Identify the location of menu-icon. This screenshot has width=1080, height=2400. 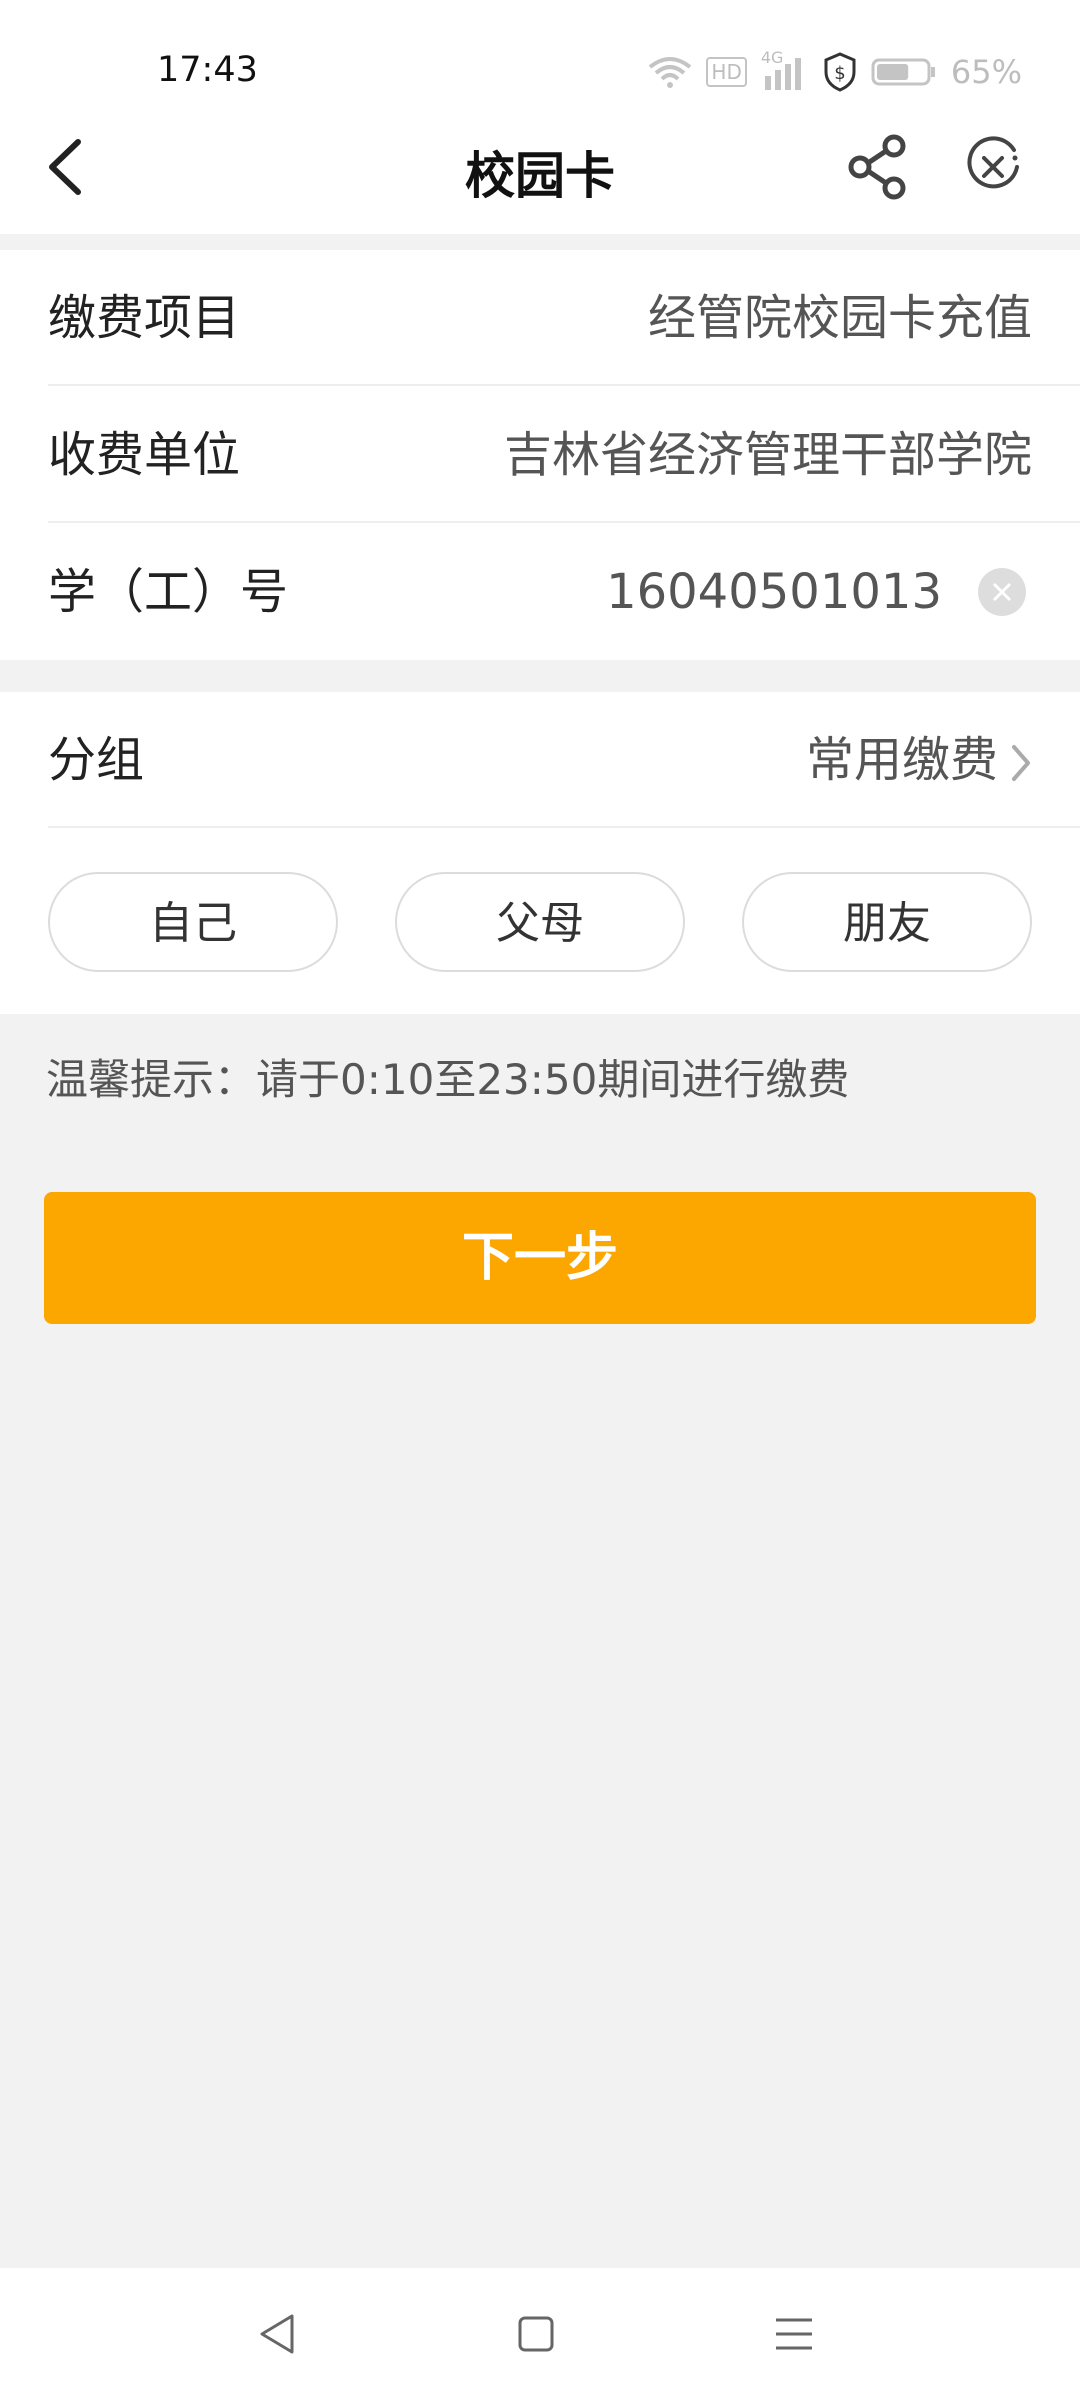
(794, 2334).